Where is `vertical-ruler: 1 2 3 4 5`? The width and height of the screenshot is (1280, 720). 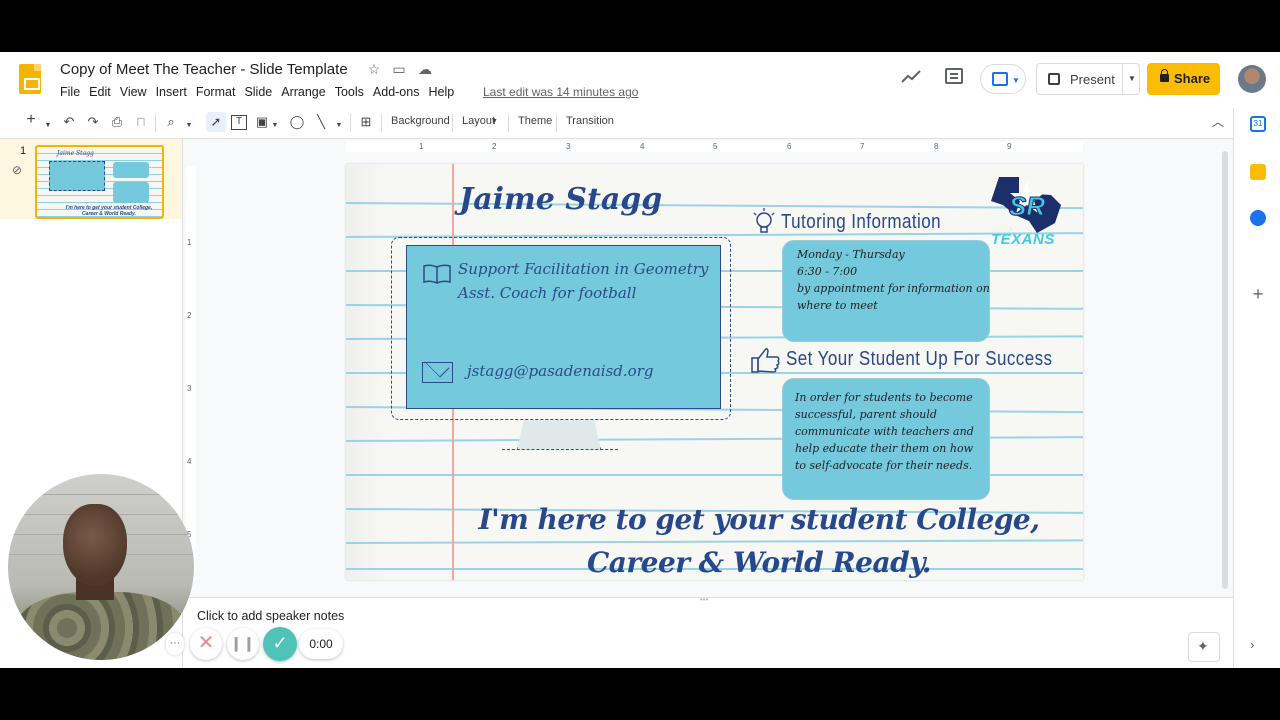
vertical-ruler: 1 2 3 4 5 is located at coordinates (191, 373).